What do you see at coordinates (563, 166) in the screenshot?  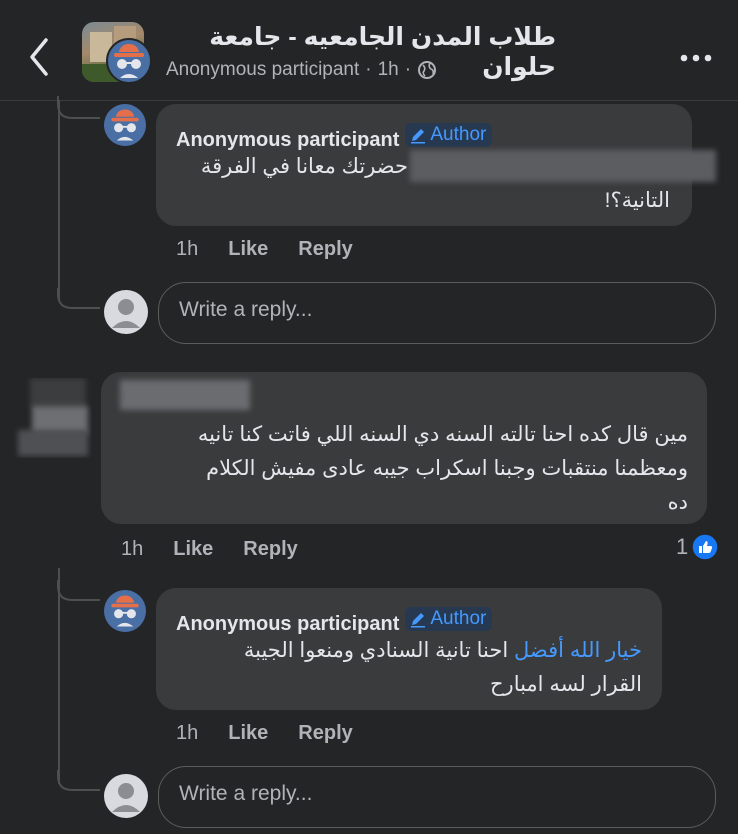 I see `redacted-mention` at bounding box center [563, 166].